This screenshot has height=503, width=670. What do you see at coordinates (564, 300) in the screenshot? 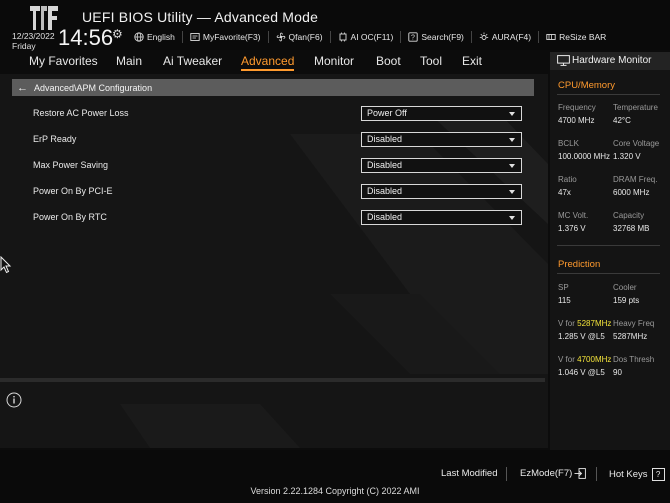
I see `sp-value: 115` at bounding box center [564, 300].